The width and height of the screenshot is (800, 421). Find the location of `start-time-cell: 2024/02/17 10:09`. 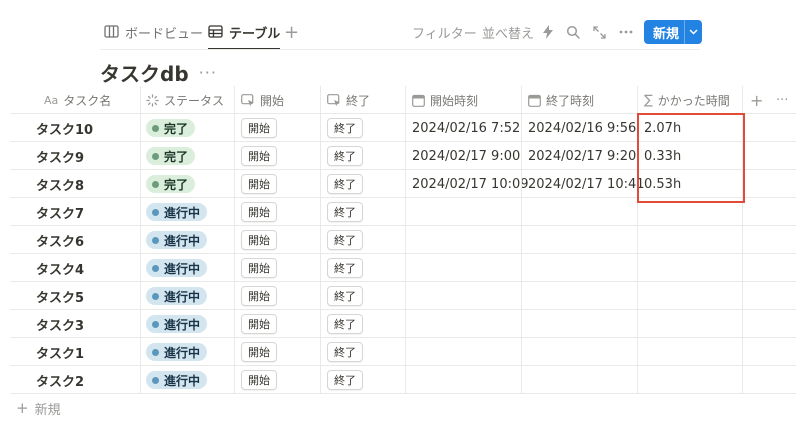

start-time-cell: 2024/02/17 10:09 is located at coordinates (470, 184).